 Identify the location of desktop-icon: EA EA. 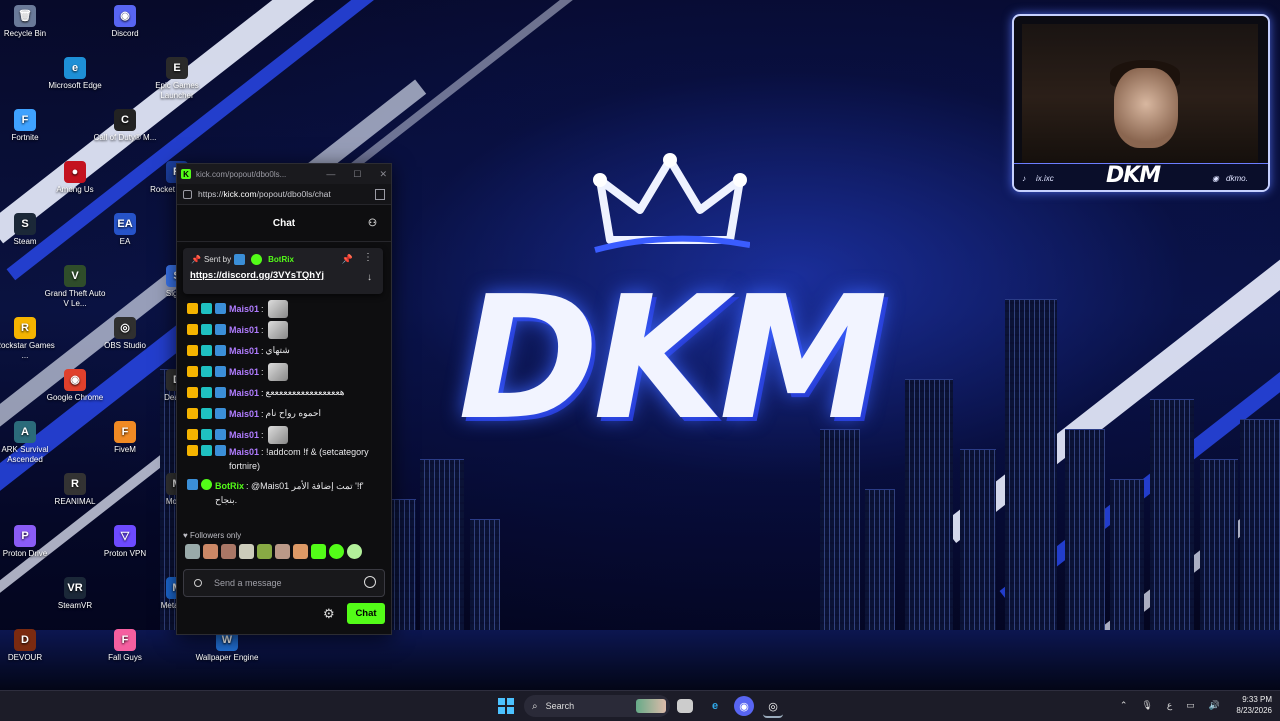
(125, 230).